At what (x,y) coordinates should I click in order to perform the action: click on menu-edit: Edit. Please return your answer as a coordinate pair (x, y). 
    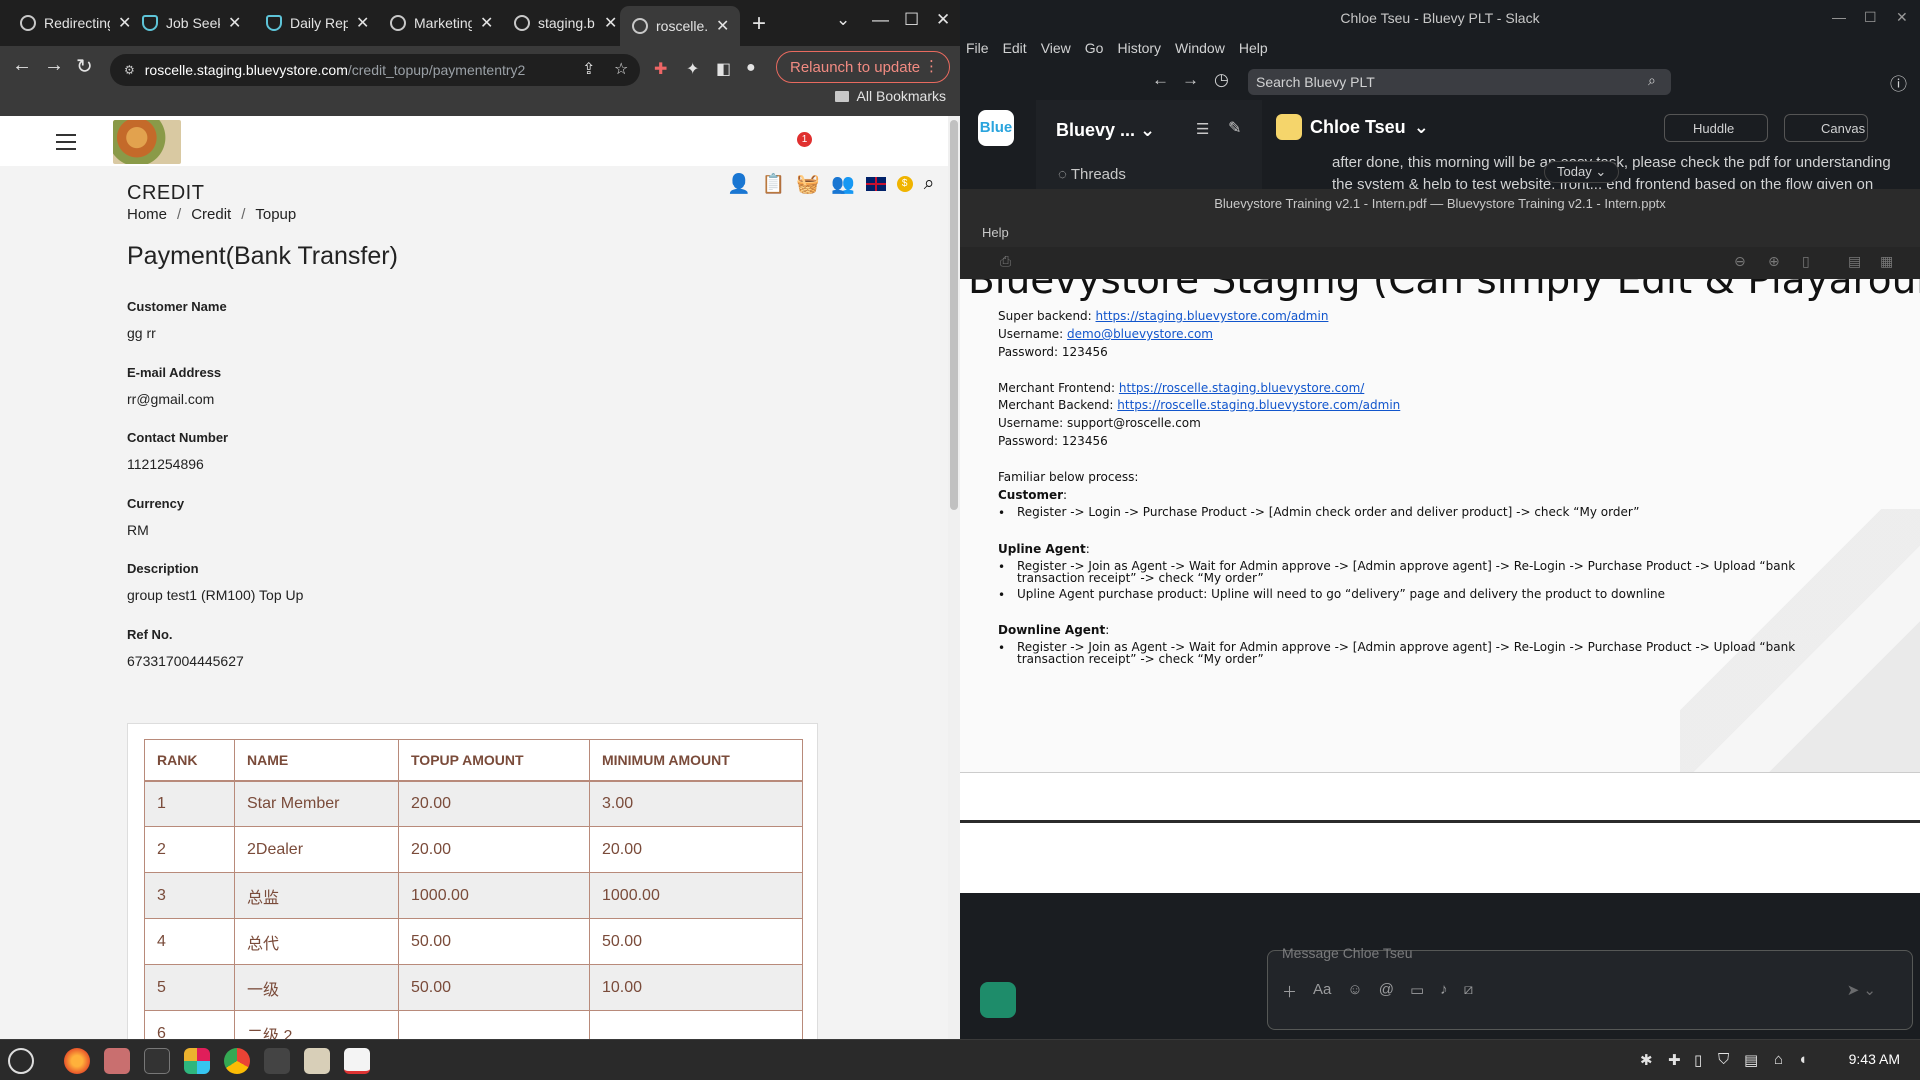
    Looking at the image, I should click on (1015, 48).